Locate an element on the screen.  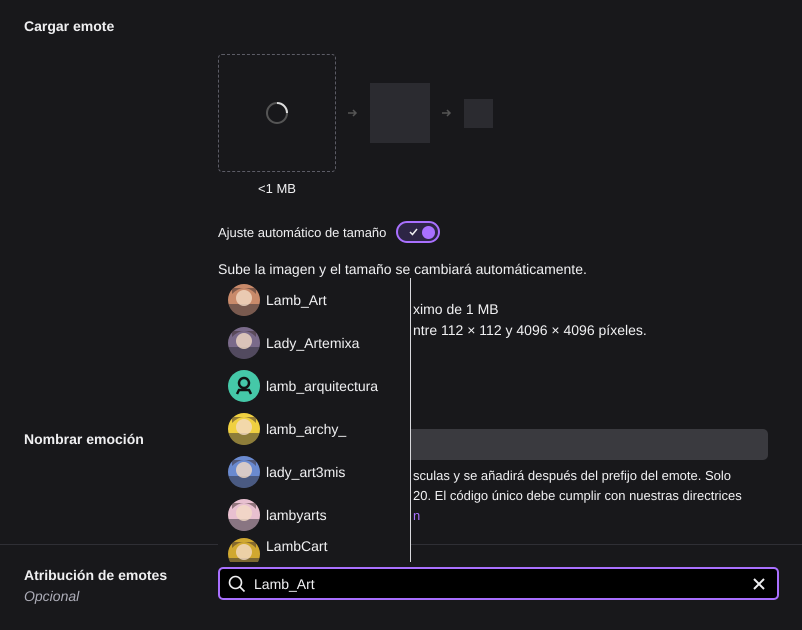
suggestion-item: LambCart is located at coordinates (314, 549).